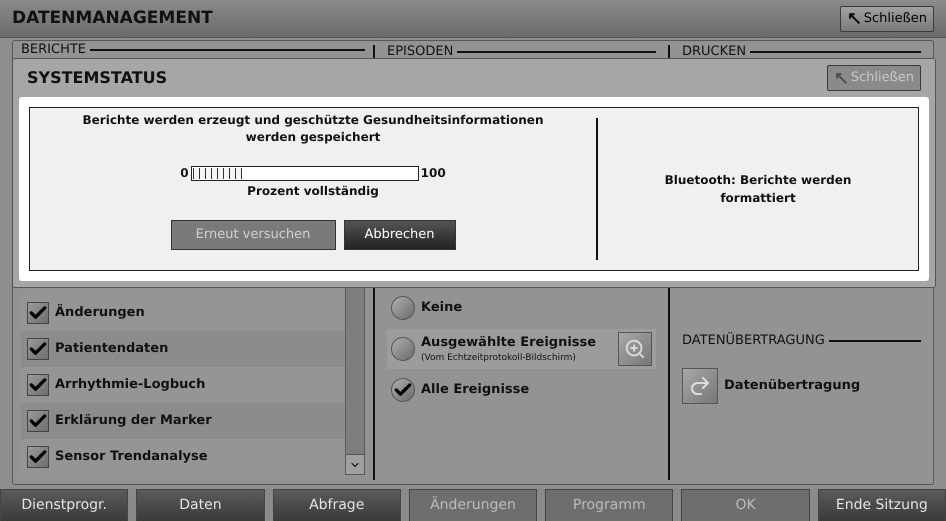 This screenshot has width=946, height=521. Describe the element at coordinates (433, 173) in the screenshot. I see `progress-max: 100` at that location.